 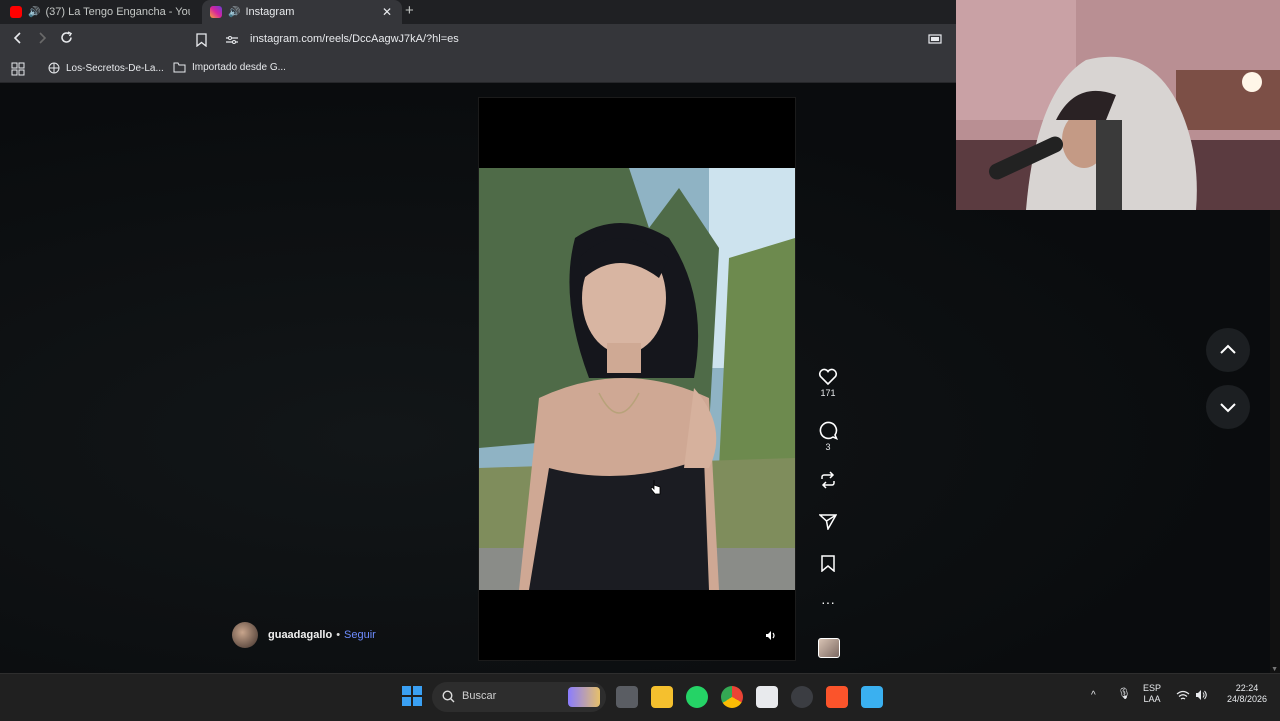 I want to click on share-button, so click(x=828, y=521).